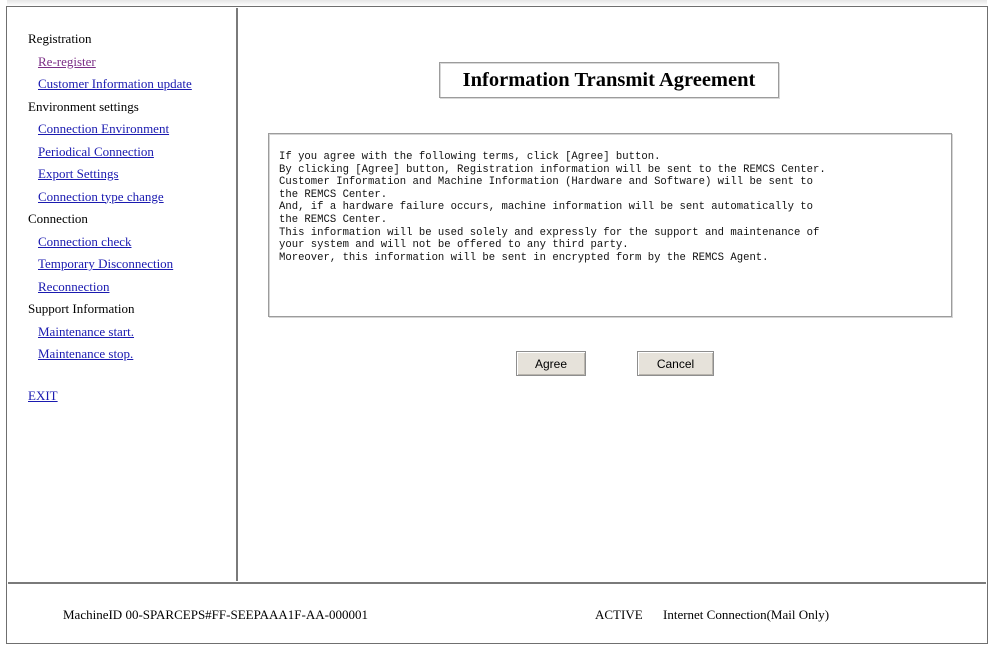  Describe the element at coordinates (81, 332) in the screenshot. I see `sidebar-item-maintenance-start: Maintenance start.` at that location.